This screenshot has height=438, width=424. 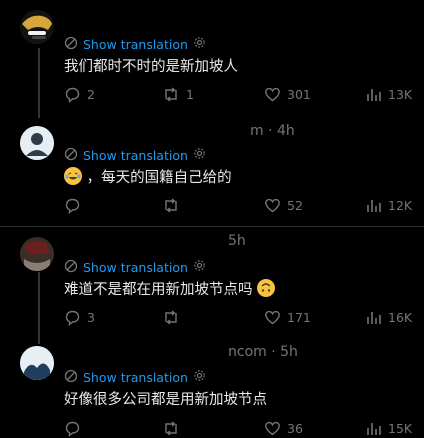 I want to click on views-button: 12K, so click(x=389, y=205).